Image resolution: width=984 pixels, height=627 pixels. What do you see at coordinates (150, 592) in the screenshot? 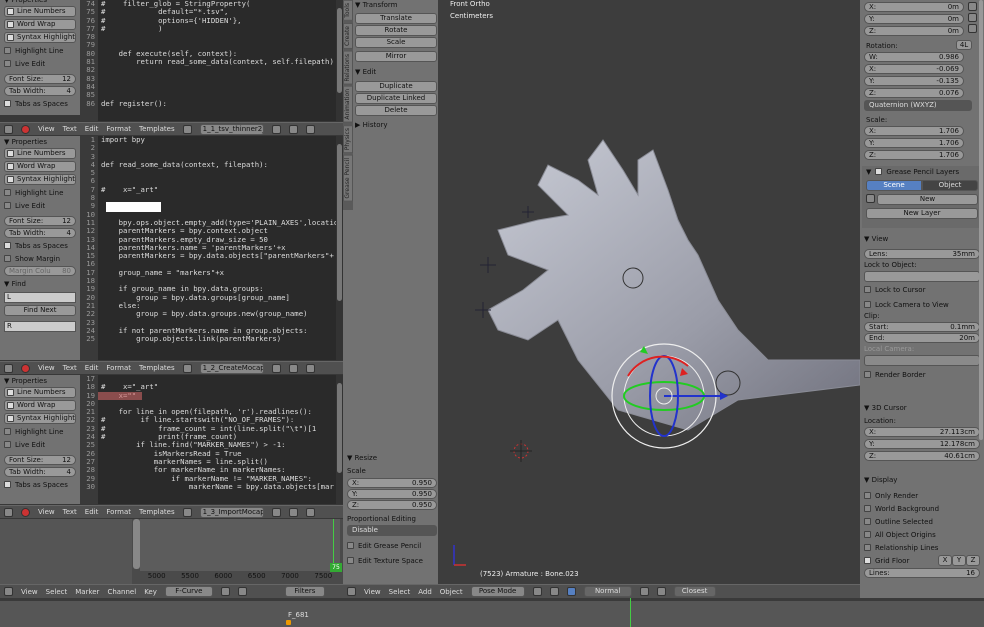
I see `graph-menu-key: Key` at bounding box center [150, 592].